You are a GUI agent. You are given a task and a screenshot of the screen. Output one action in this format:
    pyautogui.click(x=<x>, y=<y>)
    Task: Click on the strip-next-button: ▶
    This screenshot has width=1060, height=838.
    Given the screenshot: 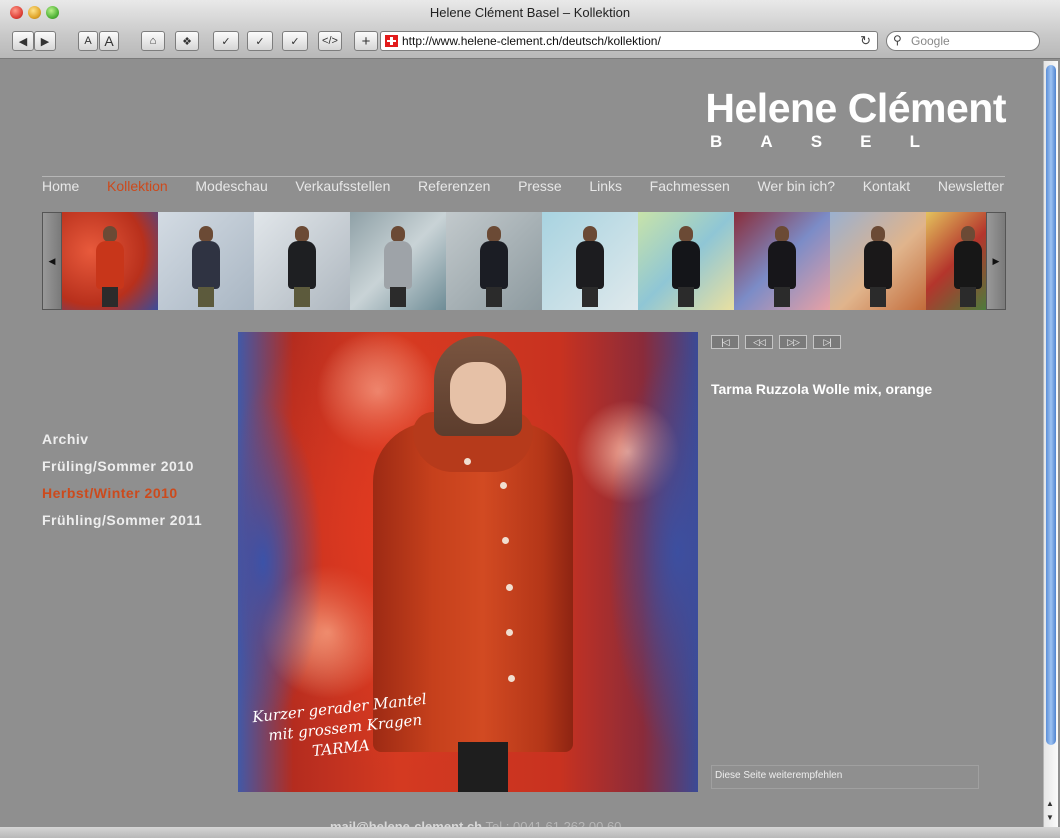 What is the action you would take?
    pyautogui.click(x=996, y=261)
    